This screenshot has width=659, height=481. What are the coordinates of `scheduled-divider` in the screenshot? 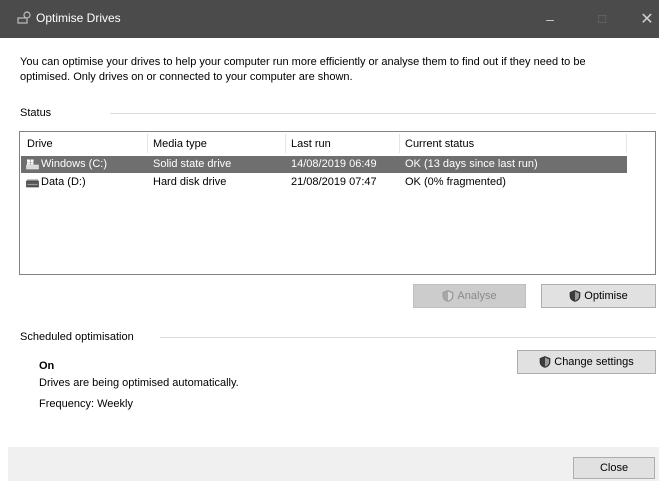 It's located at (408, 337).